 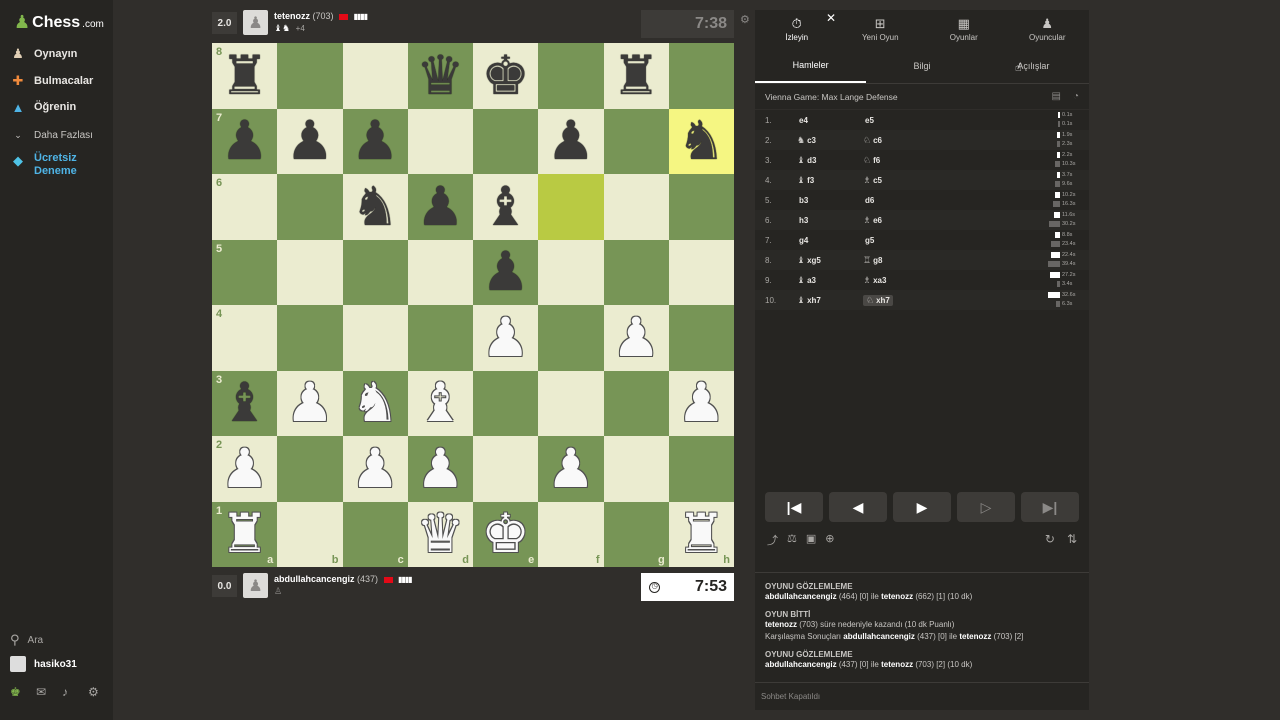 What do you see at coordinates (571, 338) in the screenshot?
I see `square-f4` at bounding box center [571, 338].